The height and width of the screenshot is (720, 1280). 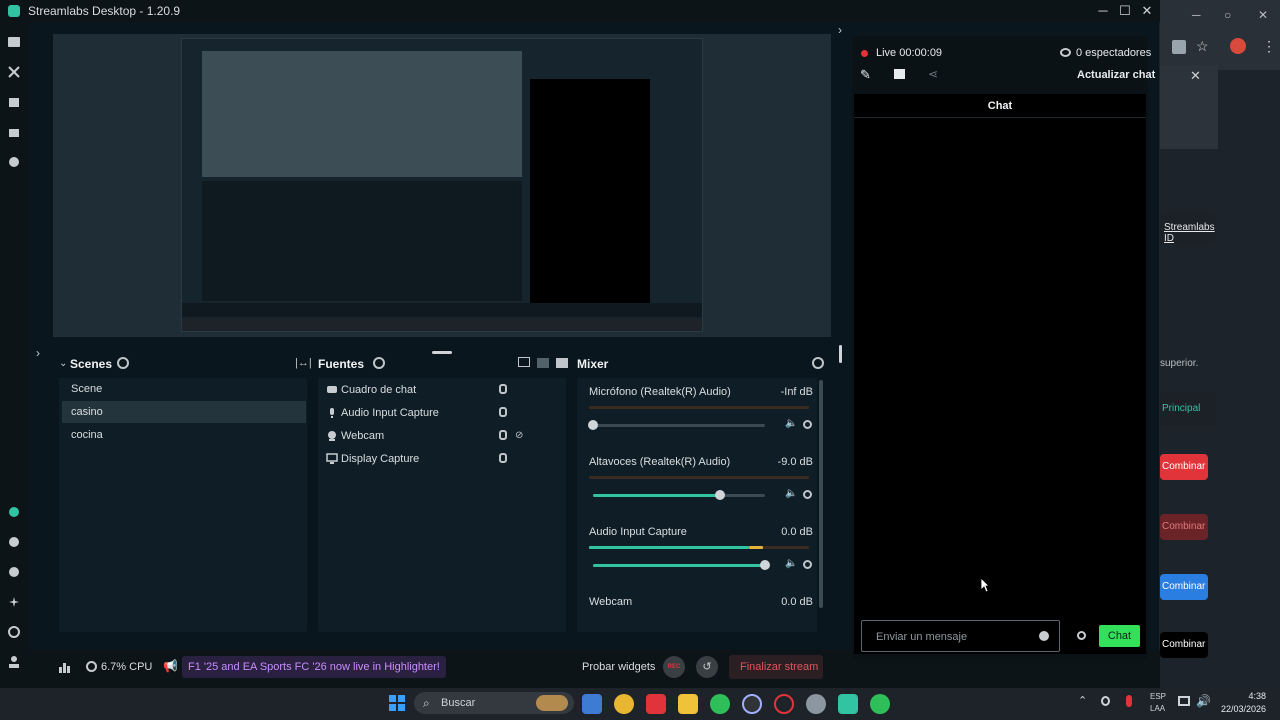 I want to click on store-icon, so click(x=14, y=102).